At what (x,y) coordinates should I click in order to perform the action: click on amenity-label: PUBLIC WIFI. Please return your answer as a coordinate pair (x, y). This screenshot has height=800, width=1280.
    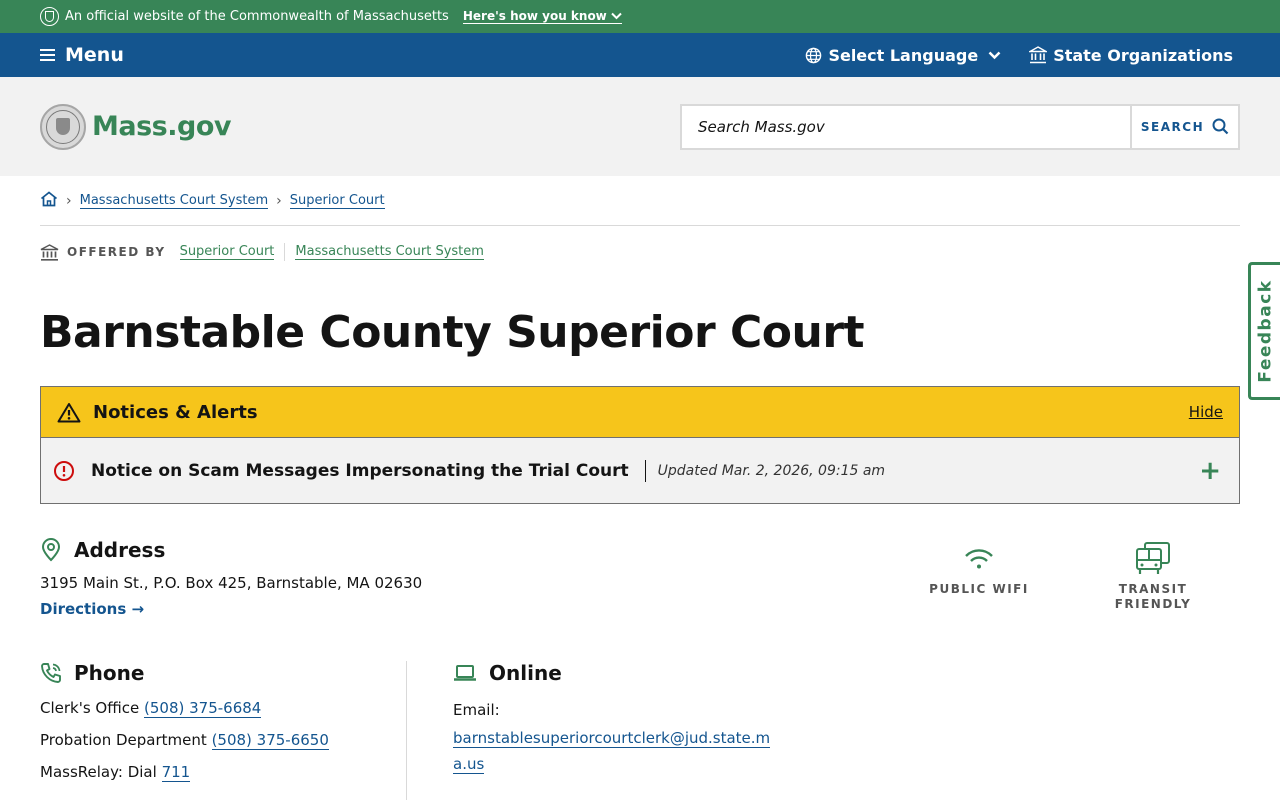
    Looking at the image, I should click on (979, 589).